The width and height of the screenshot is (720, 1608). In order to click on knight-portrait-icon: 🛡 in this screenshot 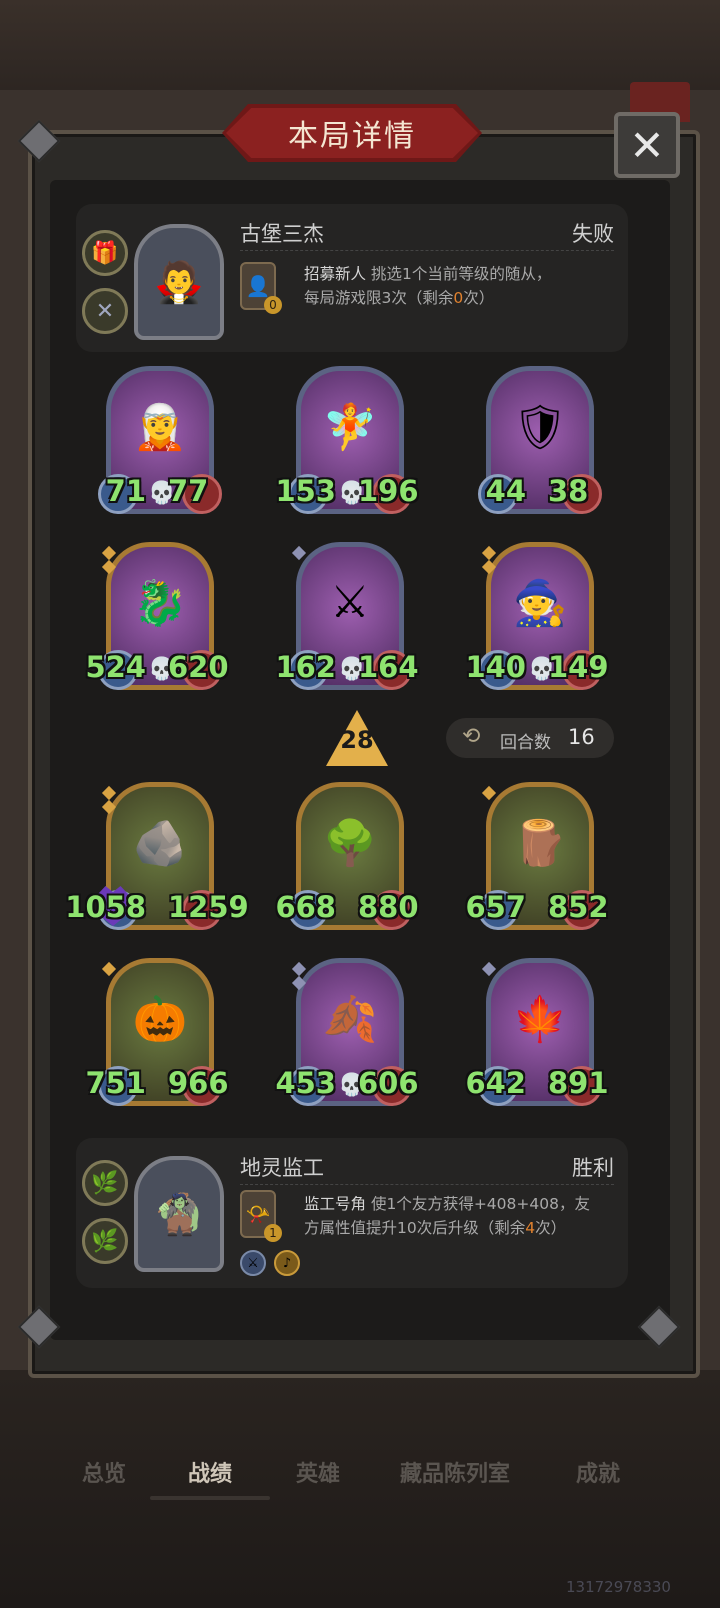, I will do `click(540, 427)`.